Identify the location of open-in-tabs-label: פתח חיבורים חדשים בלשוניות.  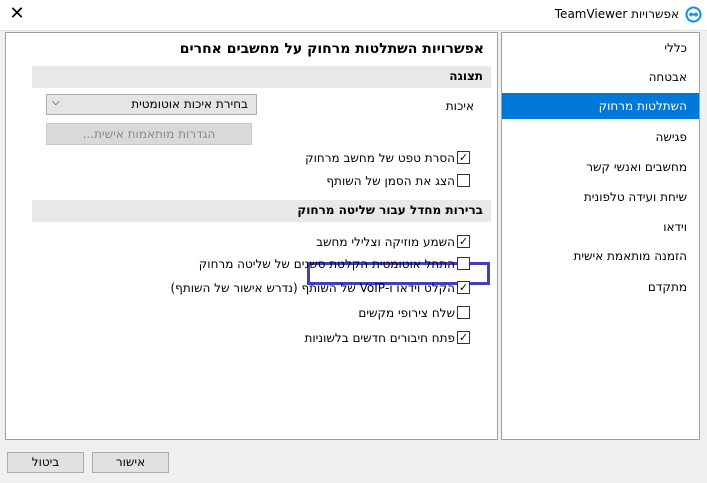
(379, 338).